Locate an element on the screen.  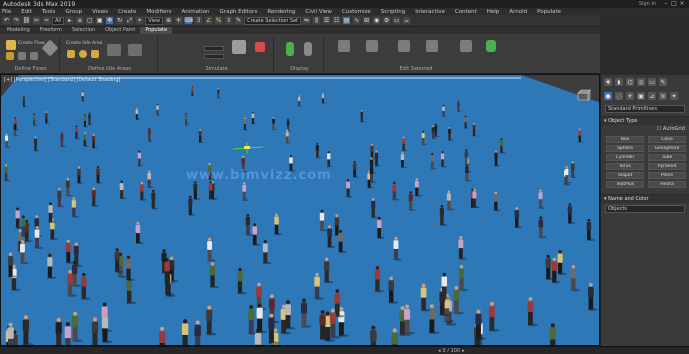
ribbon-tab-modeling: Modeling is located at coordinates (18, 30).